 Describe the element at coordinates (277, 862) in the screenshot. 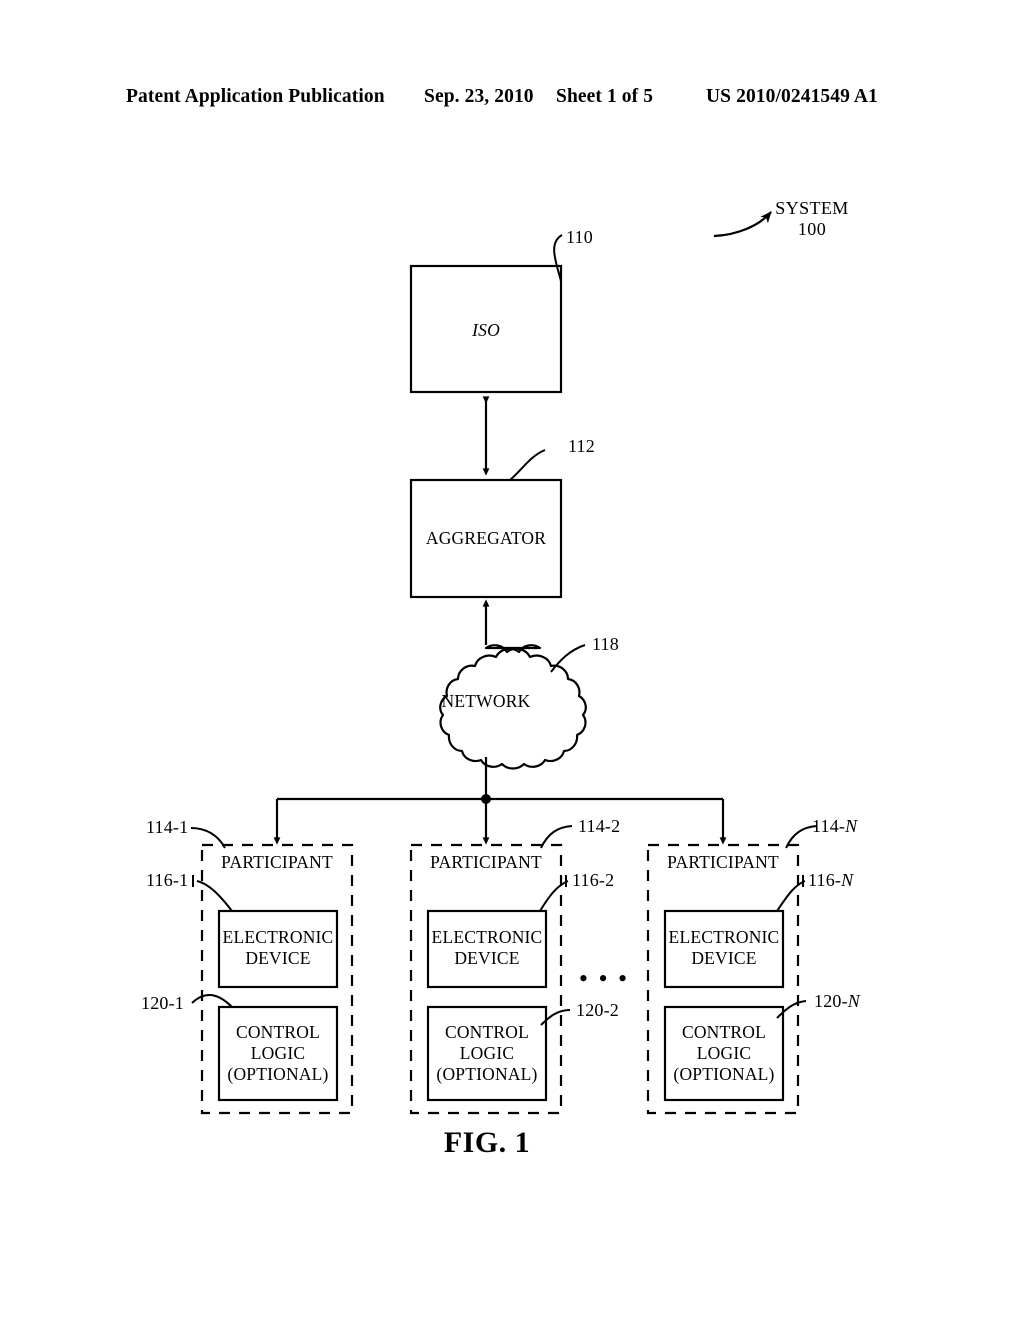

I see `participant-1-label: PARTICIPANT` at that location.